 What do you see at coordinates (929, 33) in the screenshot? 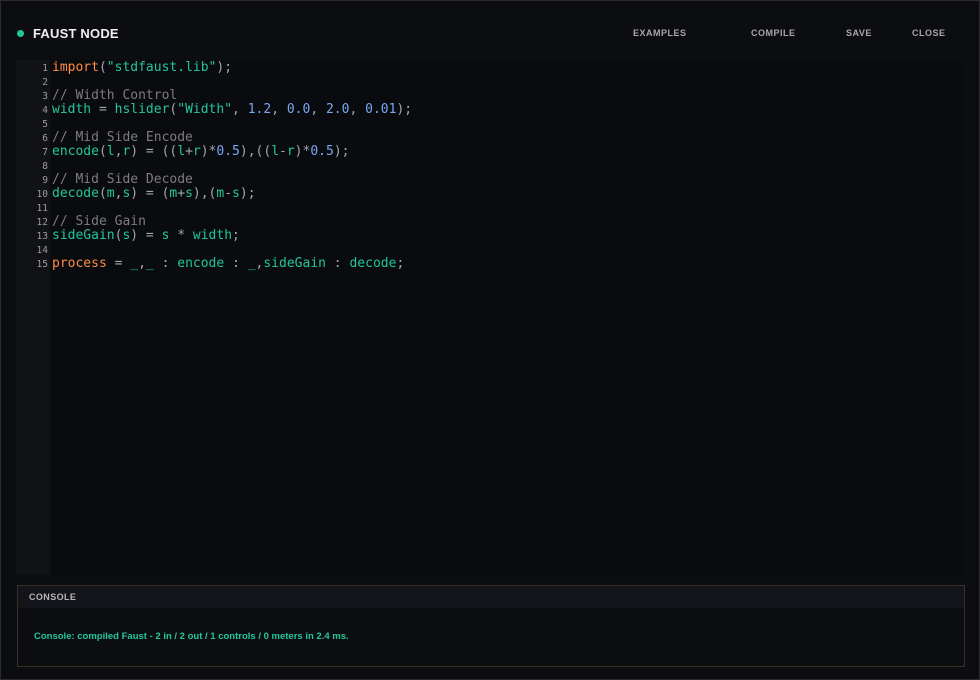
I see `close-button: CLOSE` at bounding box center [929, 33].